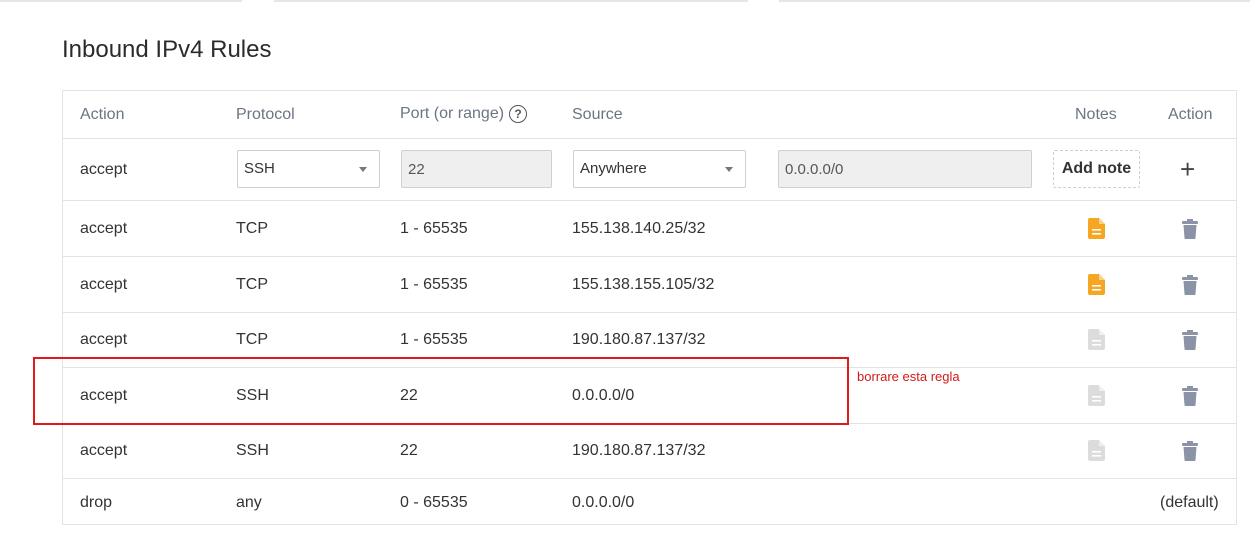 The image size is (1250, 534). What do you see at coordinates (167, 49) in the screenshot?
I see `page-title: Inbound IPv4 Rules` at bounding box center [167, 49].